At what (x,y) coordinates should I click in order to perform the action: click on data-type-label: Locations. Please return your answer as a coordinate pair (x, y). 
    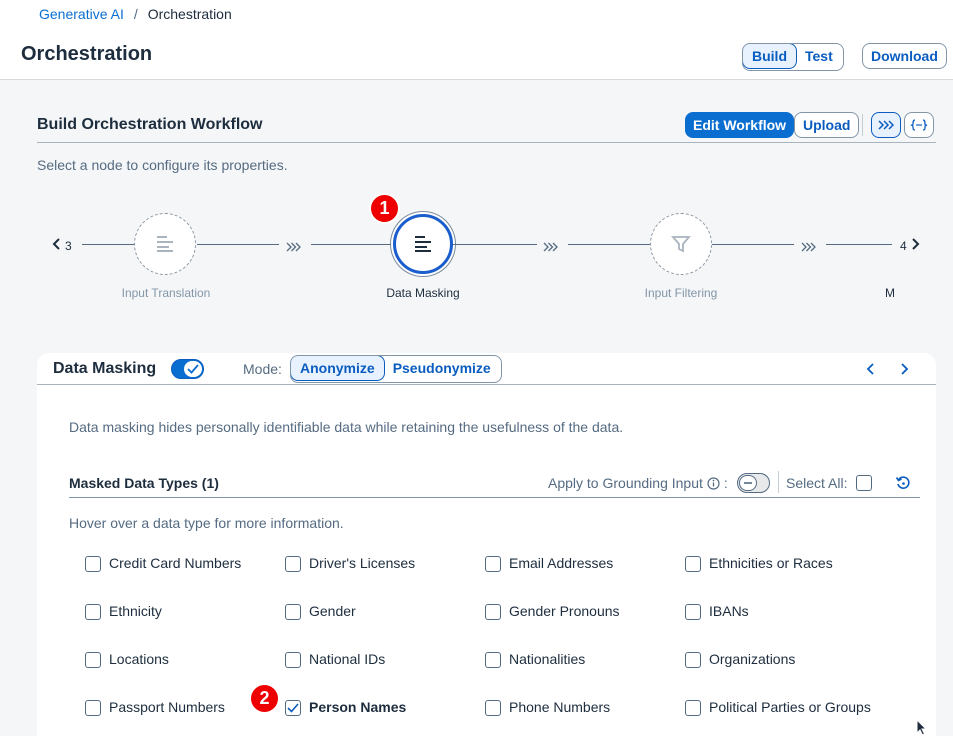
    Looking at the image, I should click on (139, 659).